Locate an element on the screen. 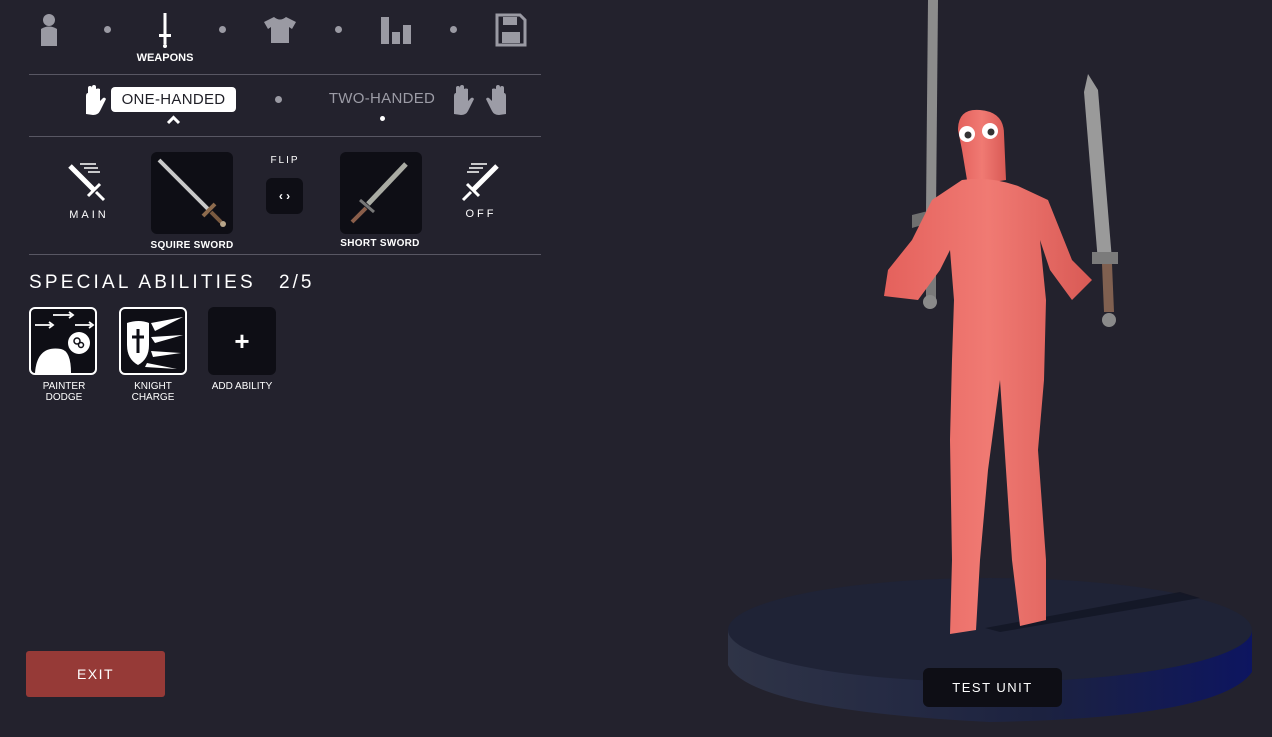 Image resolution: width=1272 pixels, height=737 pixels. tab-stats is located at coordinates (396, 30).